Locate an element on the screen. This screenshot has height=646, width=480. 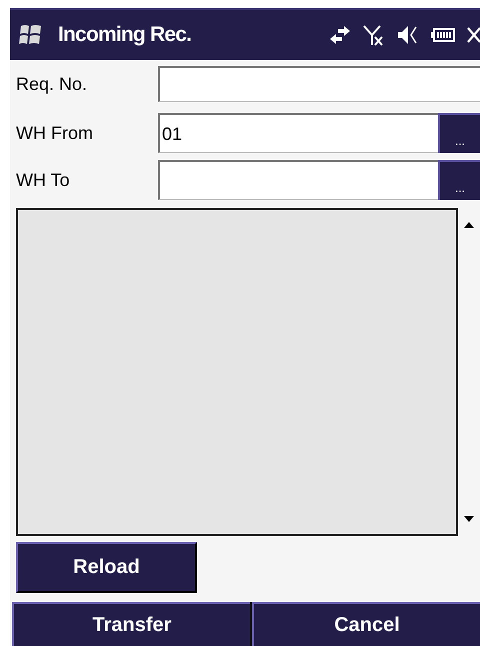
menu-button: Transfer is located at coordinates (131, 624).